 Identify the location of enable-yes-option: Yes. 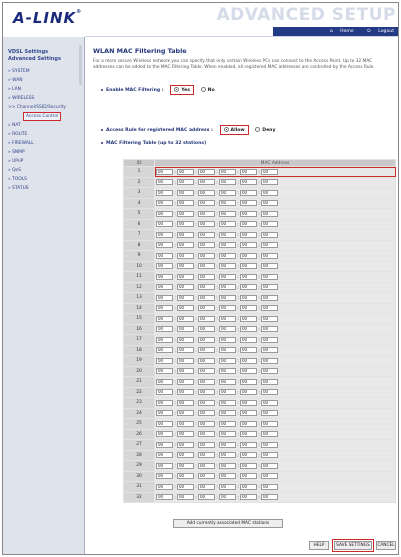
(182, 90).